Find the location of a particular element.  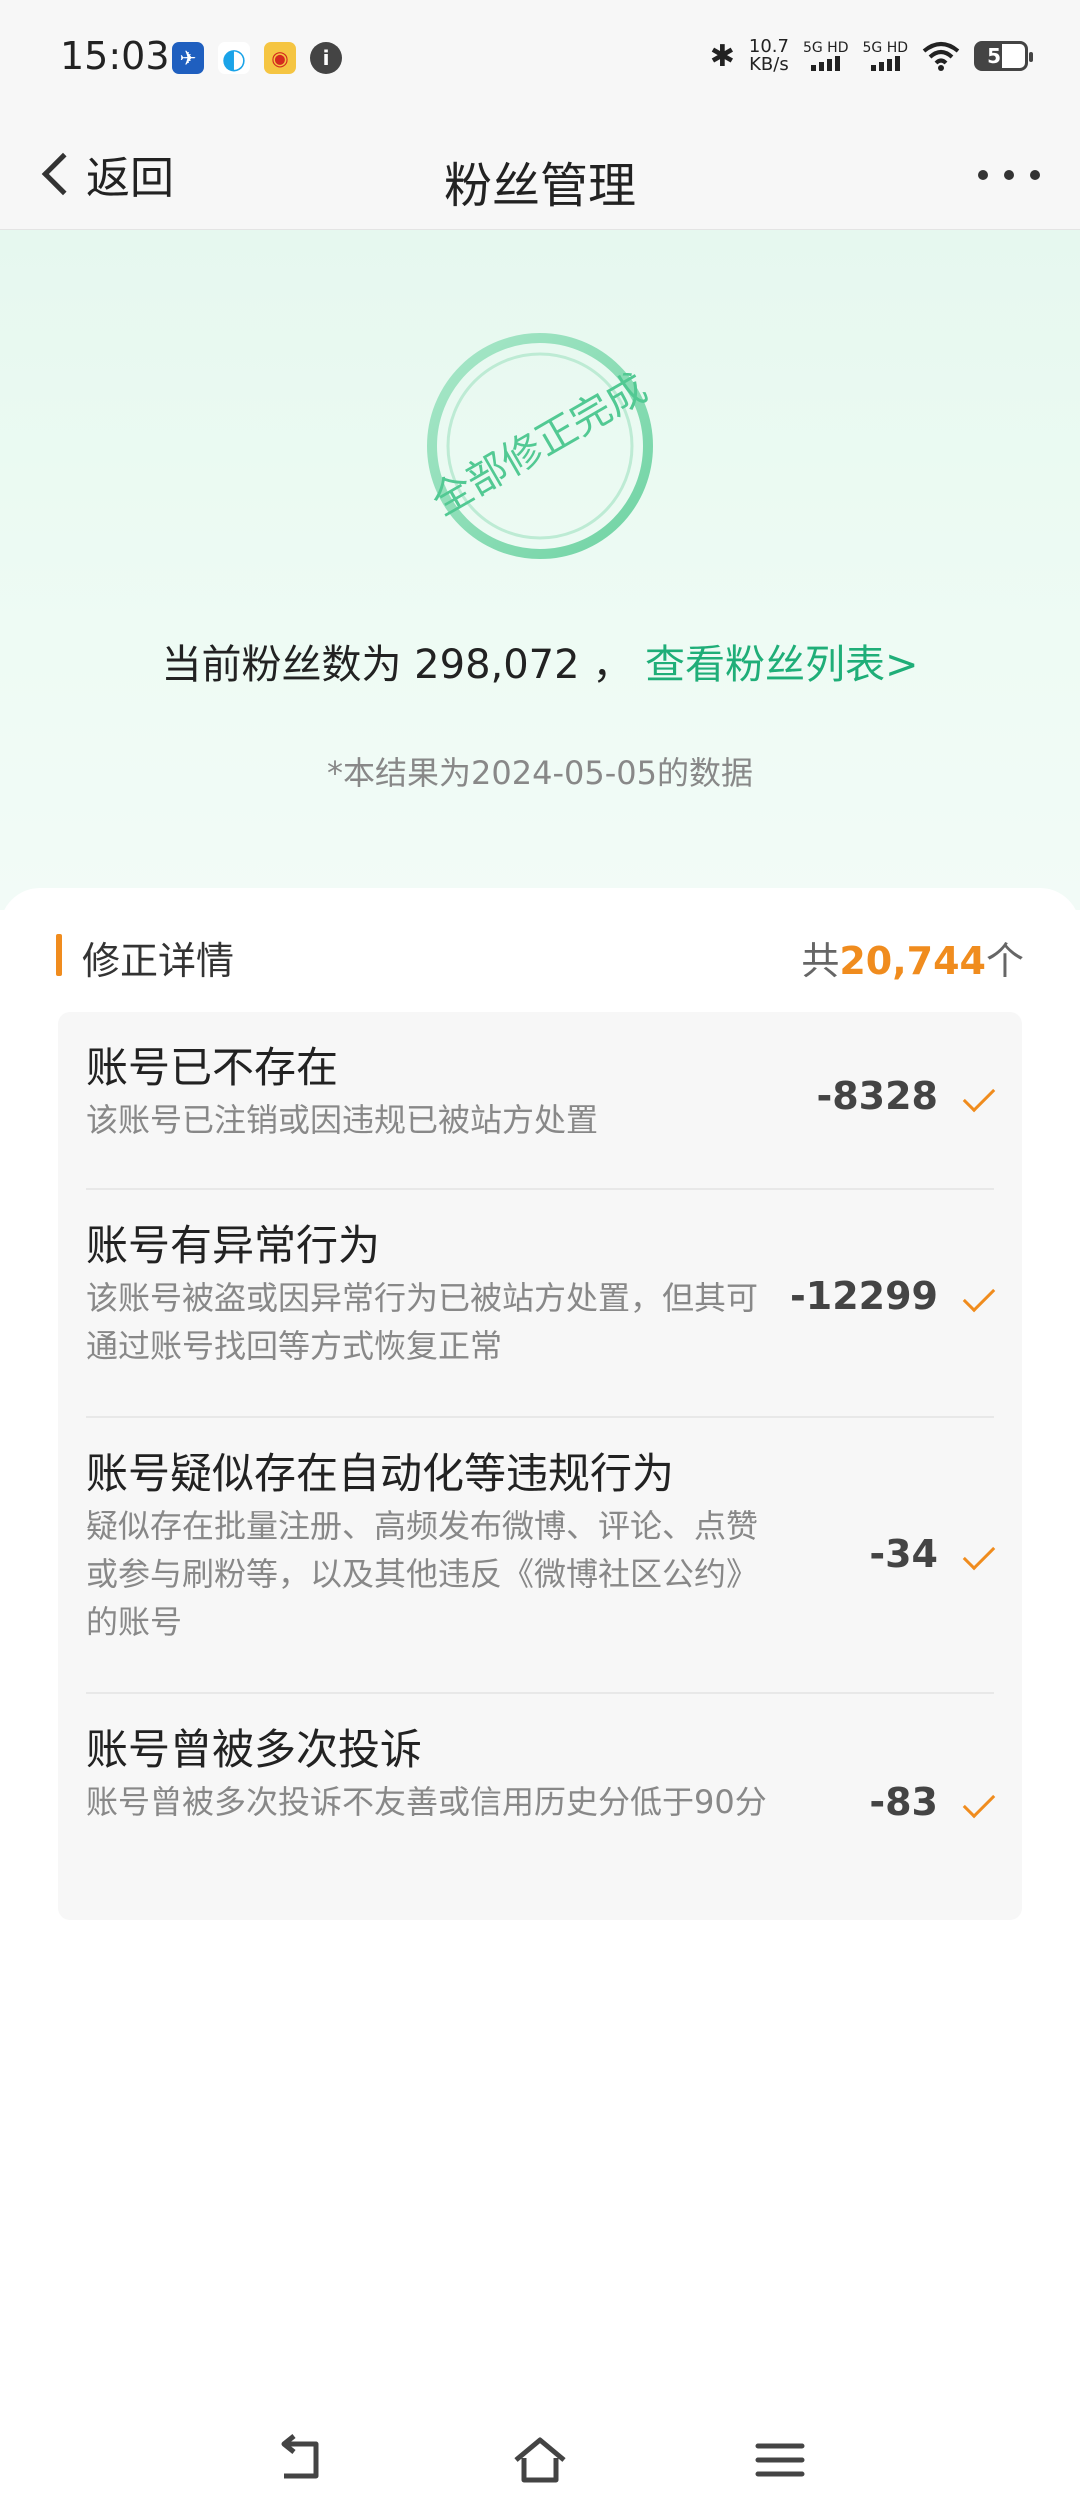

system-nav-bar is located at coordinates (540, 2460).